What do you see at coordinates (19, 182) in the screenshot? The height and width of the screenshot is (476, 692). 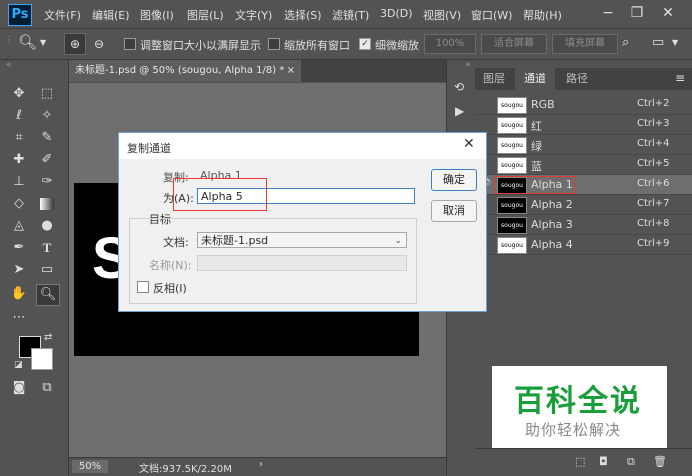 I see `stamp-tool-icon: ⊥` at bounding box center [19, 182].